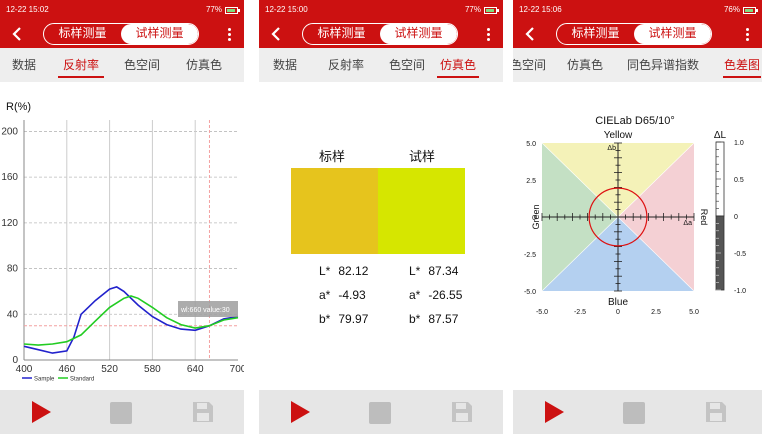  What do you see at coordinates (433, 271) in the screenshot?
I see `trial-L-row: L* 87.34` at bounding box center [433, 271].